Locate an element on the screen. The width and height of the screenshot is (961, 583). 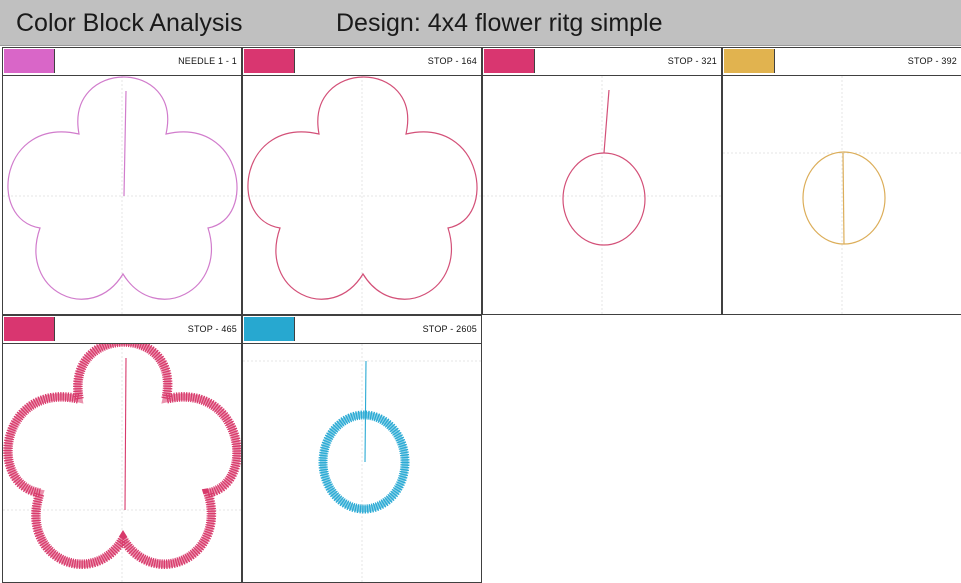
stop-label: STOP - 321 is located at coordinates (692, 61).